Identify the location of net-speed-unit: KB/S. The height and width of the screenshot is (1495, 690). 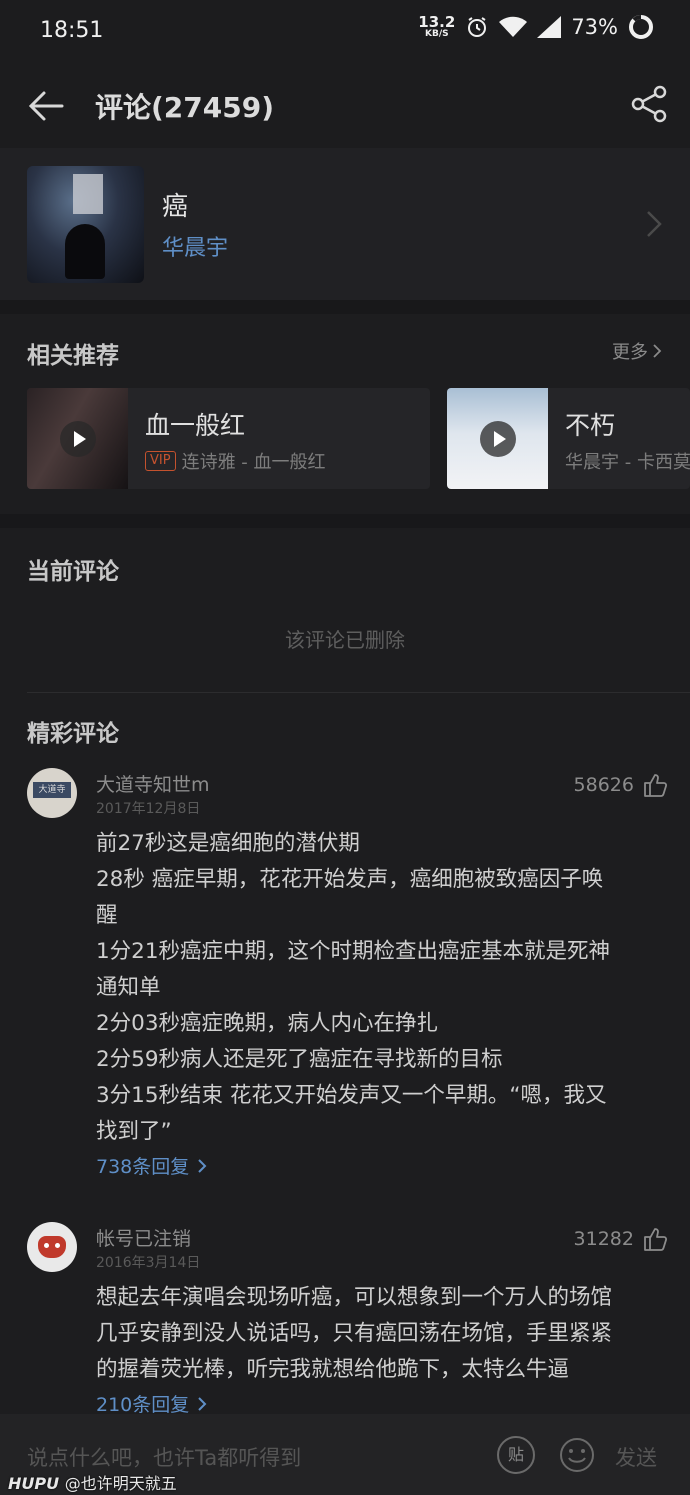
(437, 34).